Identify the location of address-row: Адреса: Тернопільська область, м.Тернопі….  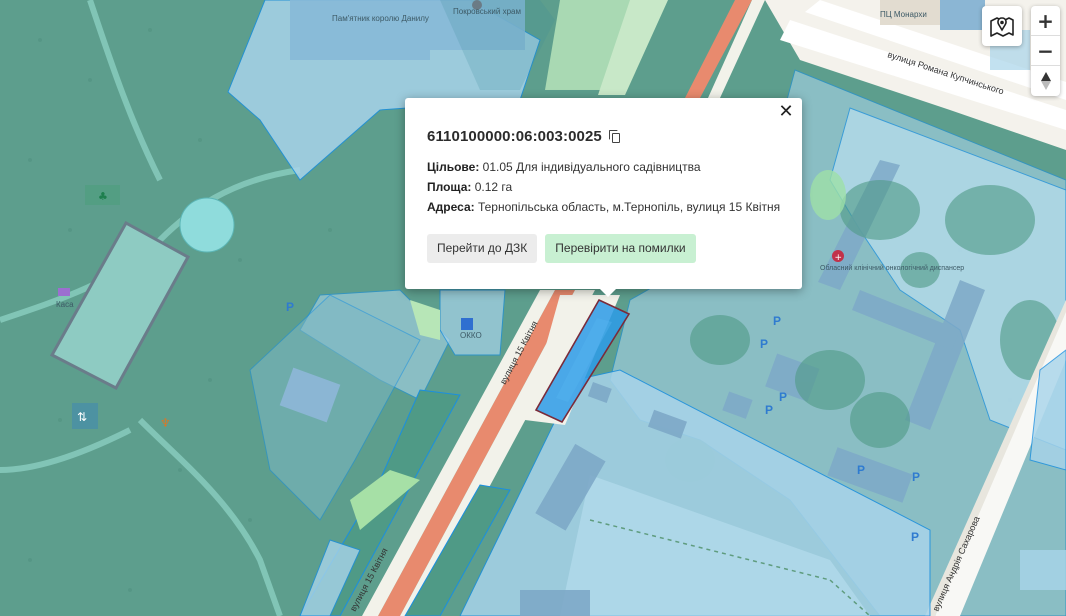
(603, 209).